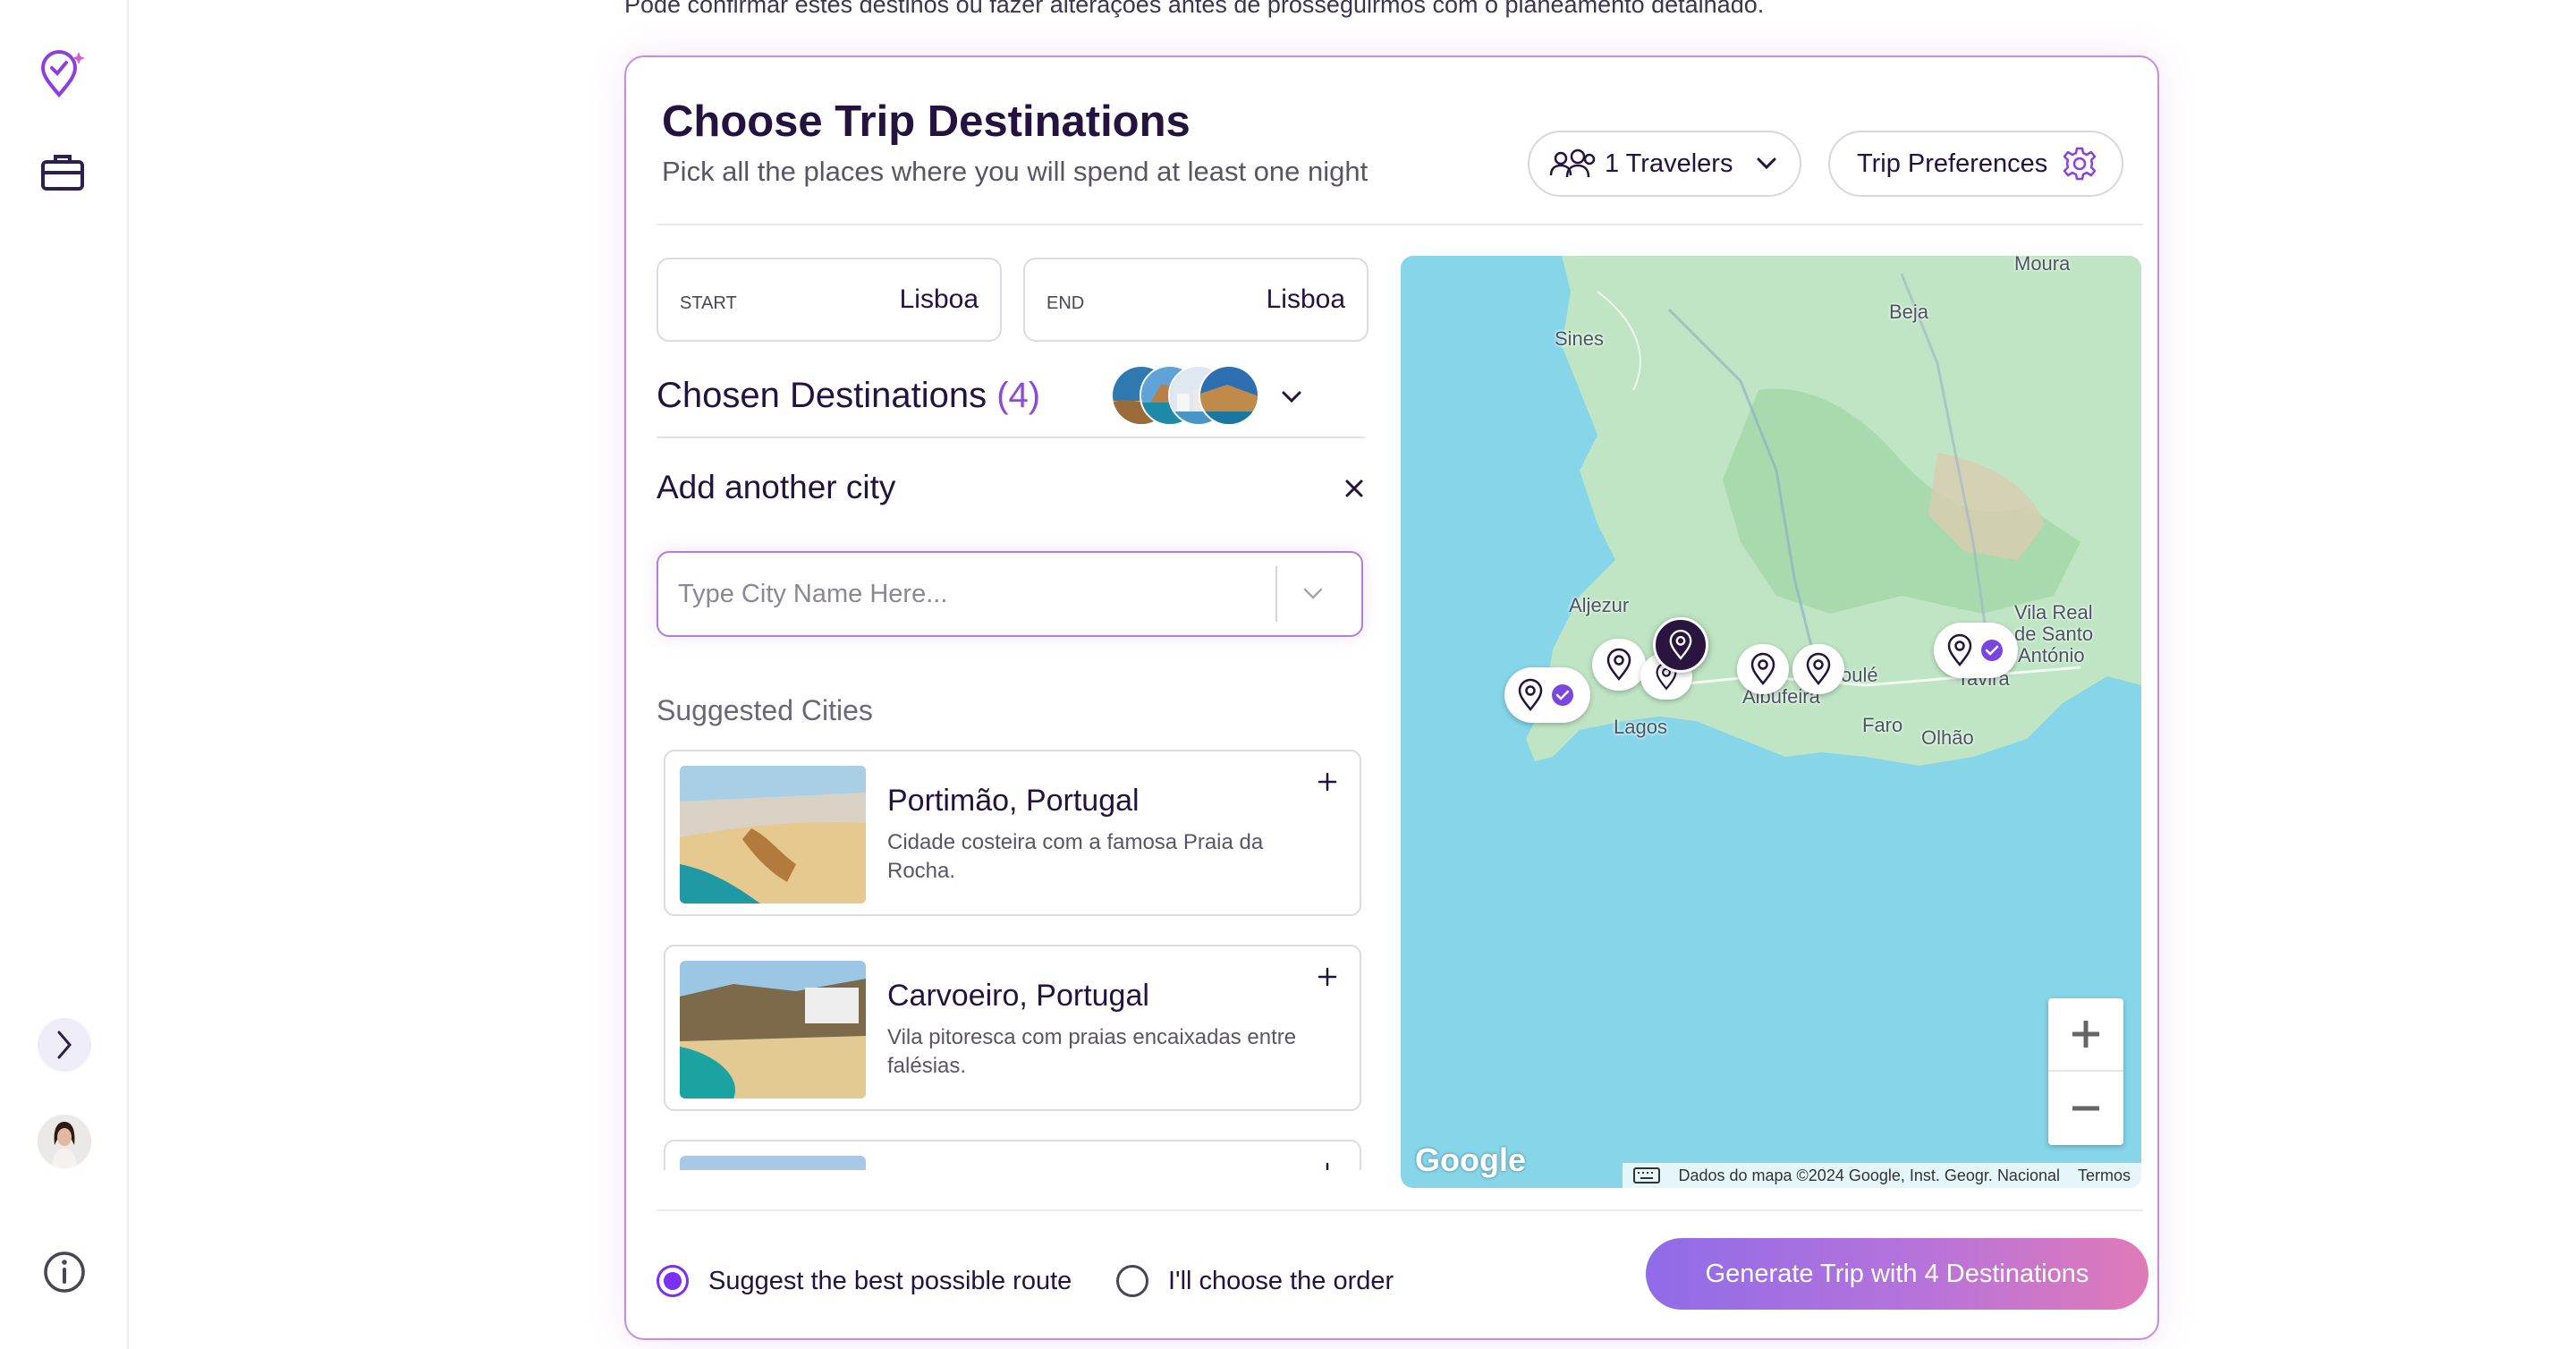 The height and width of the screenshot is (1349, 2576). I want to click on end-location-field: END Lisboa, so click(1195, 300).